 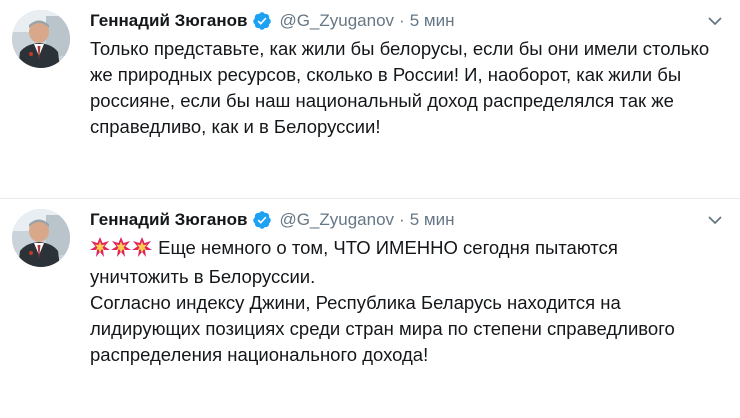 I want to click on tweet-text-line: уничтожить в Белоруссии., so click(x=203, y=276).